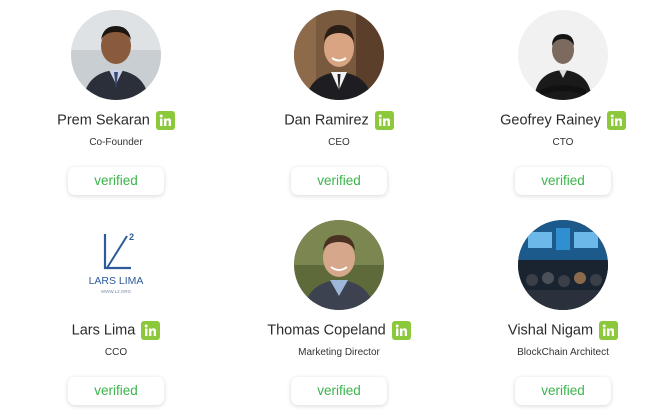  Describe the element at coordinates (116, 291) in the screenshot. I see `svg-text: WWW.L2.ORG` at that location.